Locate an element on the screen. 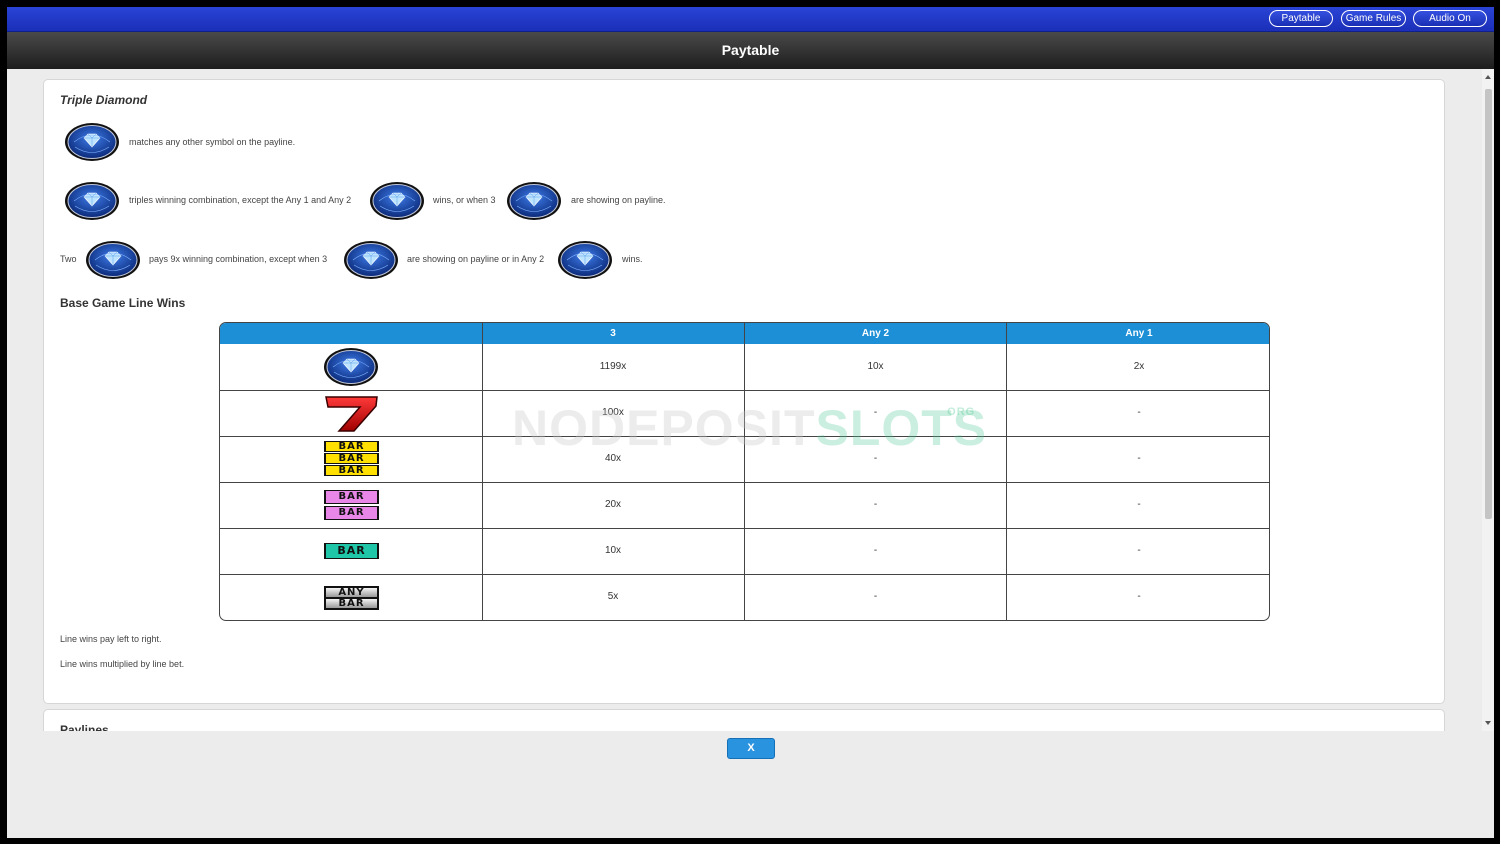 This screenshot has width=1500, height=844. audio-toggle-button: Audio On is located at coordinates (1450, 18).